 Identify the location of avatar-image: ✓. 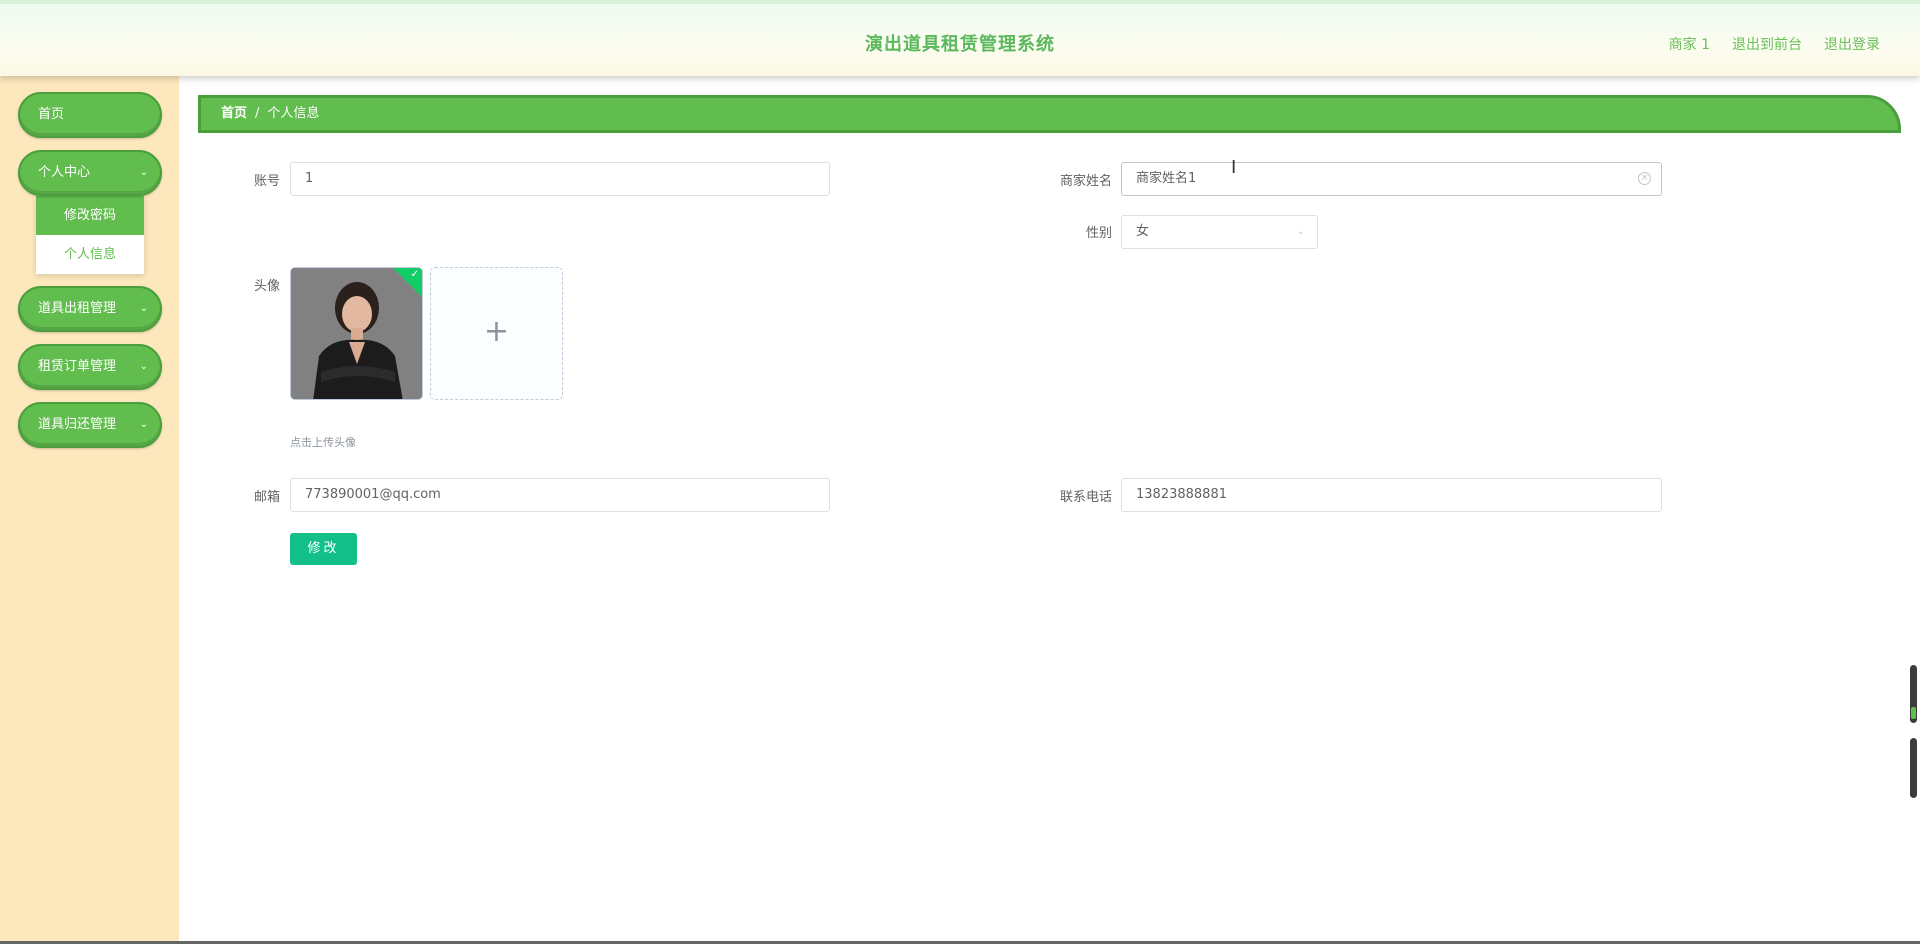
(356, 333).